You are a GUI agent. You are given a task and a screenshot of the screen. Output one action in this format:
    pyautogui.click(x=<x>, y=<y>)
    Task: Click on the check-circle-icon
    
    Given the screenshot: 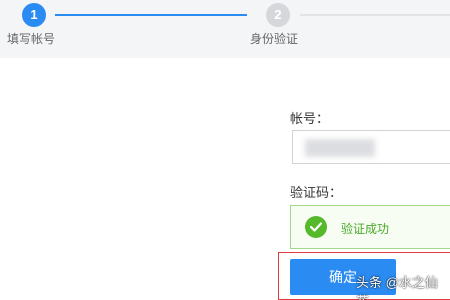 What is the action you would take?
    pyautogui.click(x=316, y=227)
    